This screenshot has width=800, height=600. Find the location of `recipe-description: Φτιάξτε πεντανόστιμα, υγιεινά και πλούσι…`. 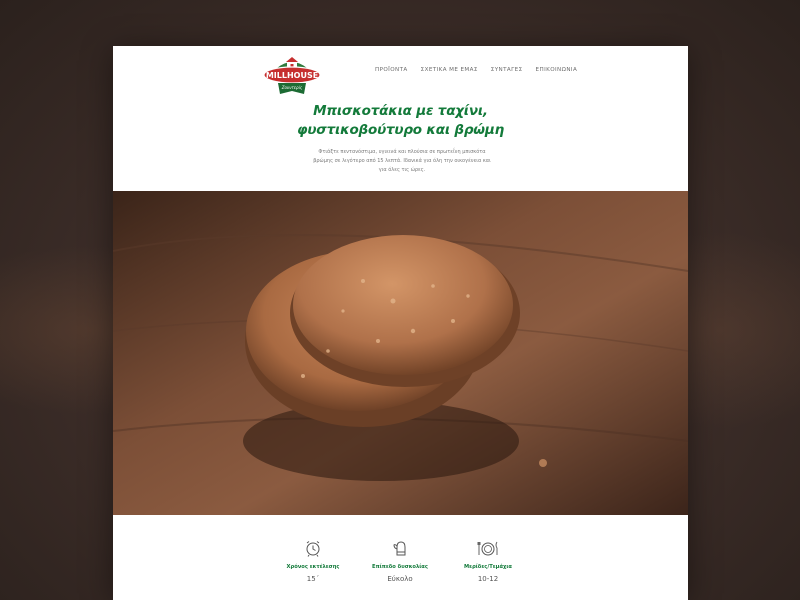

recipe-description: Φτιάξτε πεντανόστιμα, υγιεινά και πλούσι… is located at coordinates (402, 161).